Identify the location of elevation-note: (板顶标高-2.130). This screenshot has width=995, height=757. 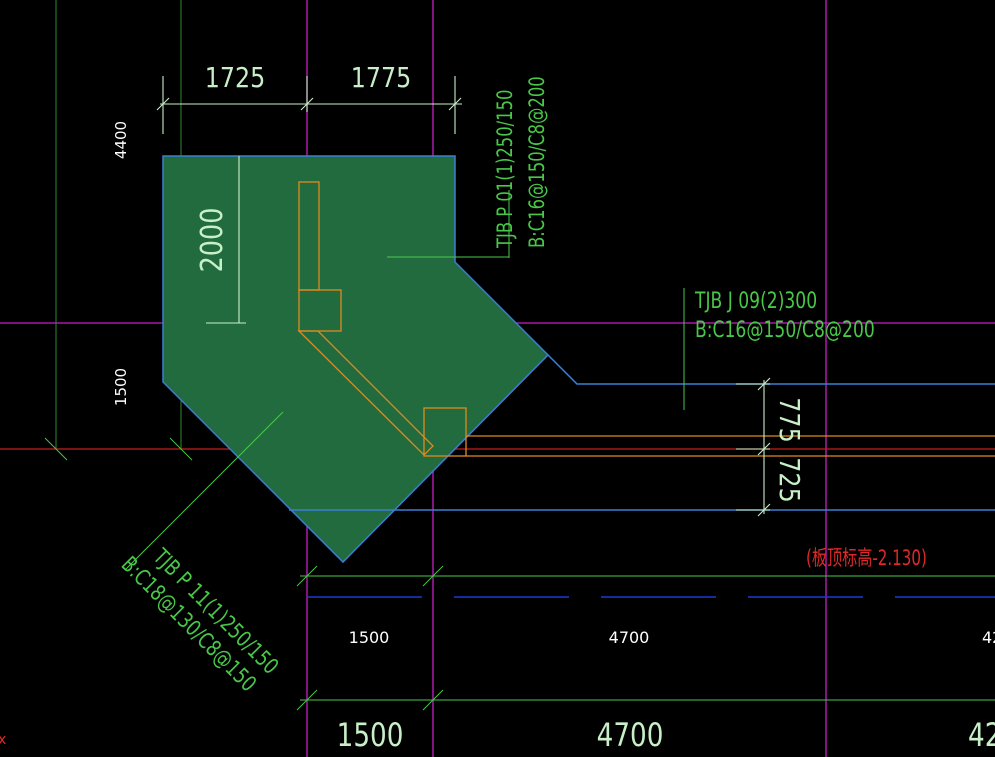
(866, 559).